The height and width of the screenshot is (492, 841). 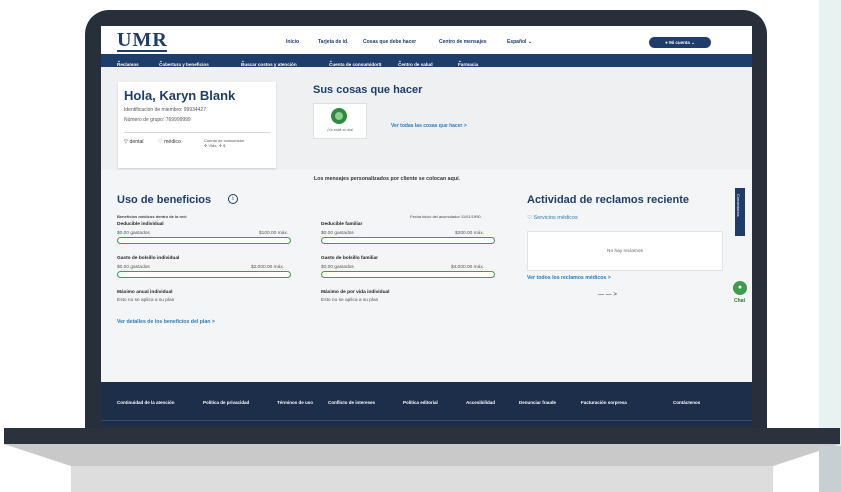 I want to click on footer-link: Términos de uso, so click(x=295, y=402).